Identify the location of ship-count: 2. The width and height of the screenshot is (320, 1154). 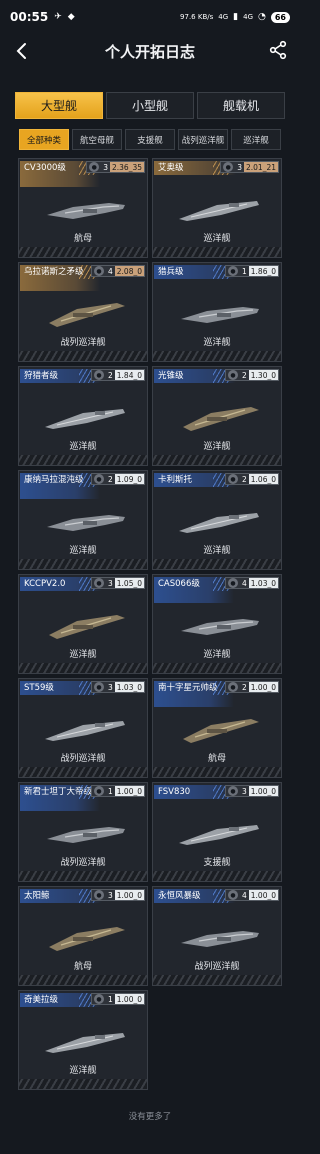
(244, 479).